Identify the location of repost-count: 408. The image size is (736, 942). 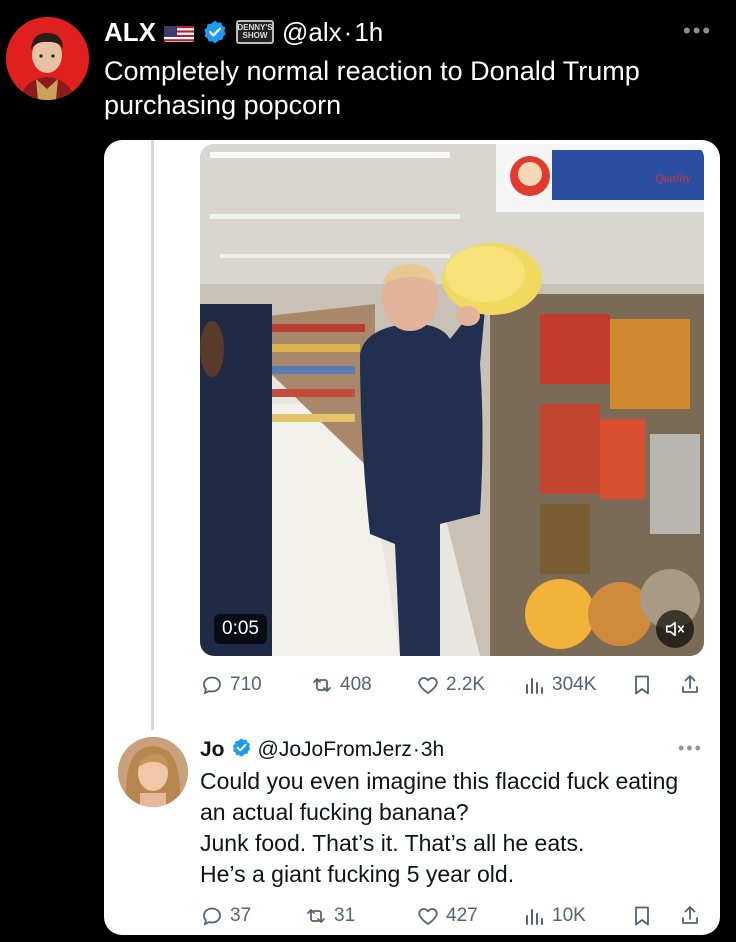
(356, 684).